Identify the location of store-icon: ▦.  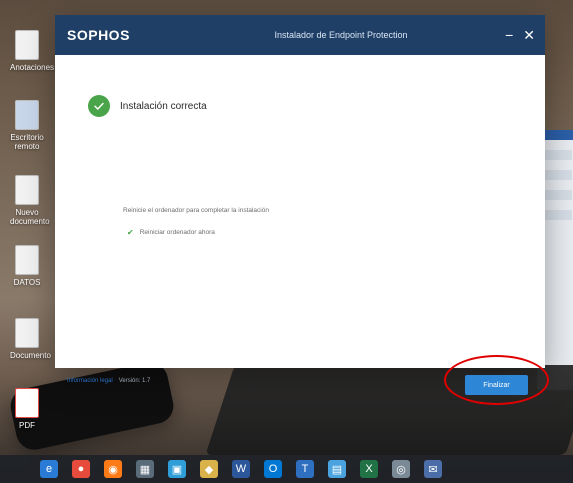
(145, 469).